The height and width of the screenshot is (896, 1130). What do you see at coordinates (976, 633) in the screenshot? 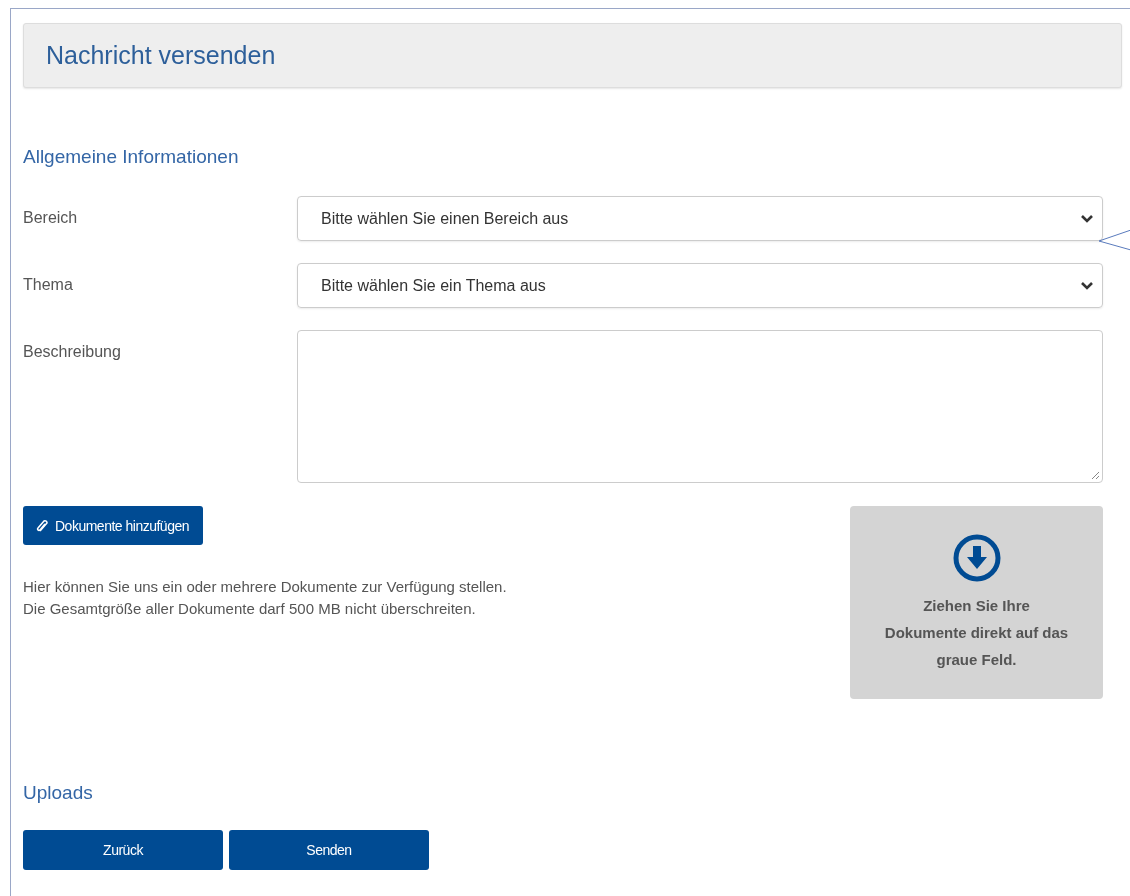
I see `drop-zone-text: Ziehen Sie Ihre Dokumente direkt auf das graue Feld.` at bounding box center [976, 633].